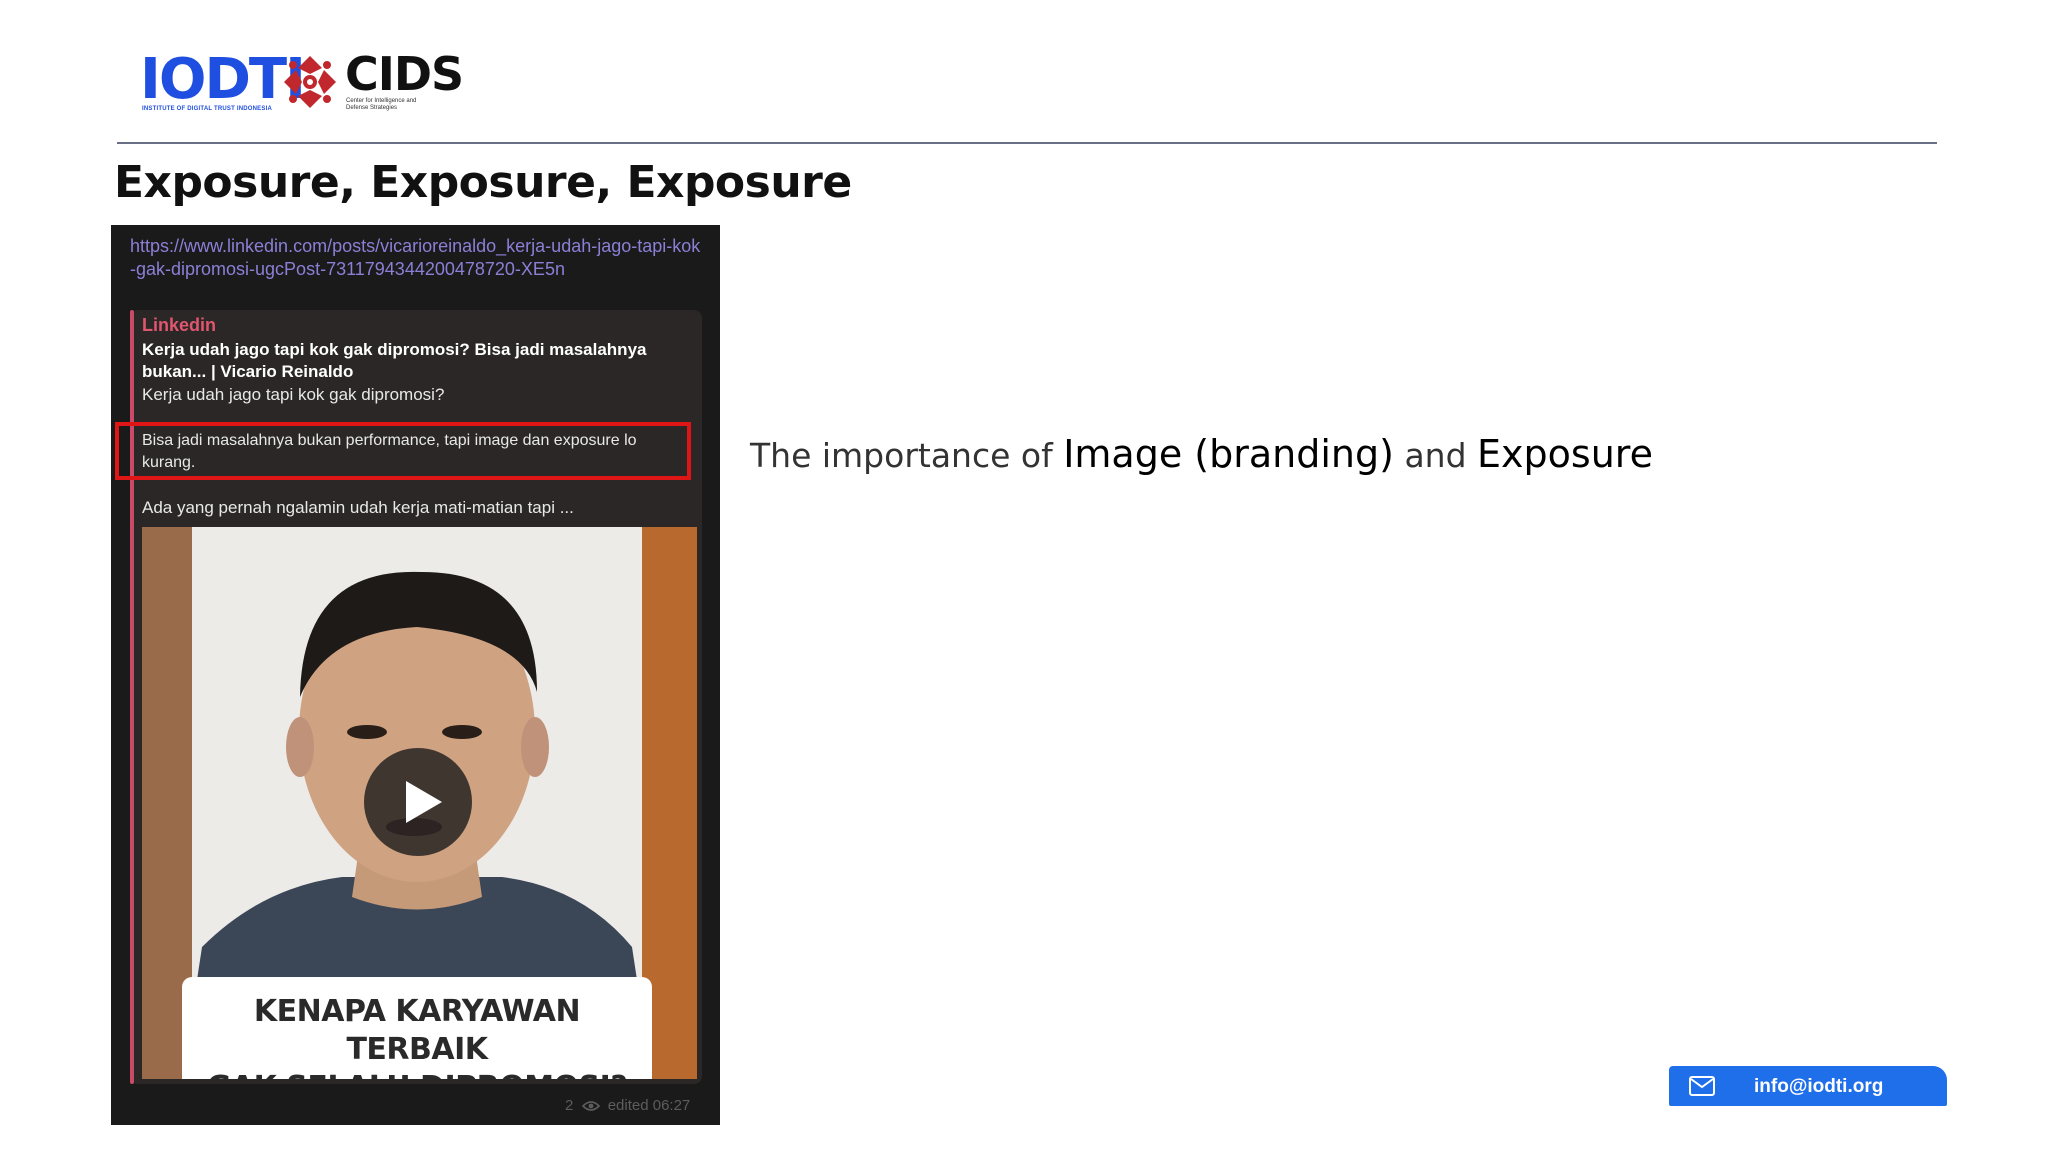 This screenshot has width=2048, height=1152. What do you see at coordinates (223, 79) in the screenshot?
I see `iodti-logo-word: IODTI` at bounding box center [223, 79].